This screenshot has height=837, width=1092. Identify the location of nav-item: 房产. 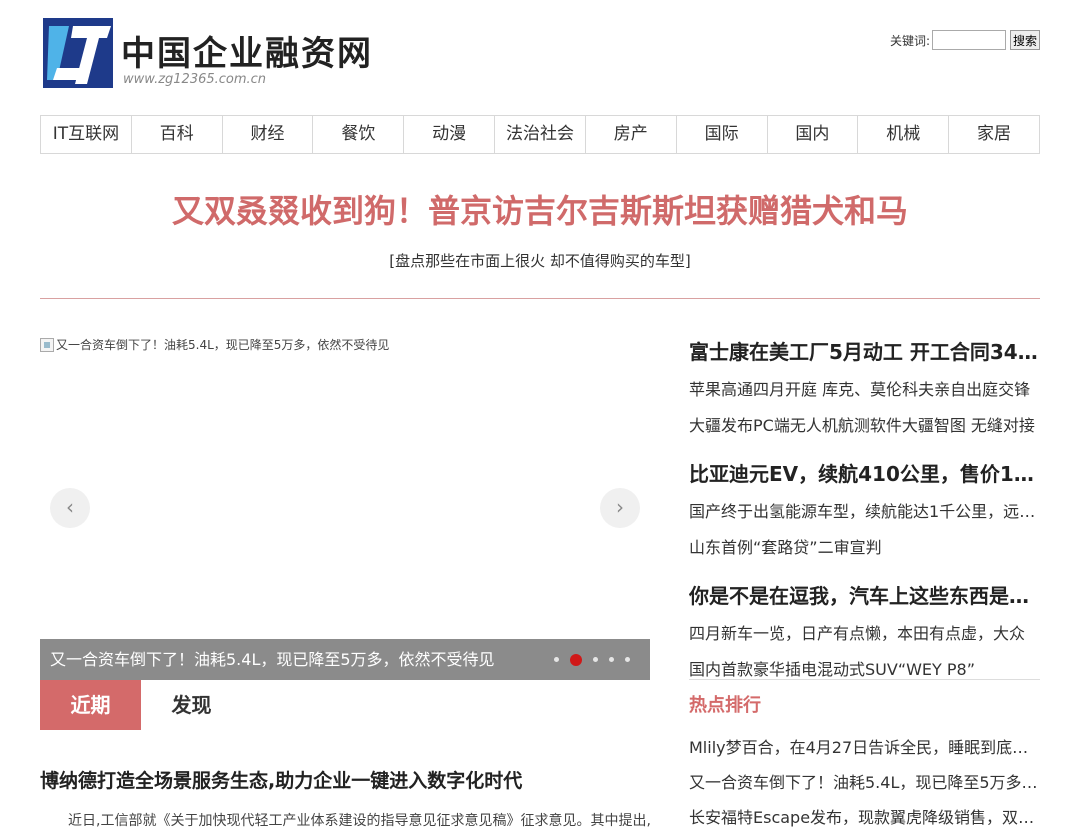
(631, 134).